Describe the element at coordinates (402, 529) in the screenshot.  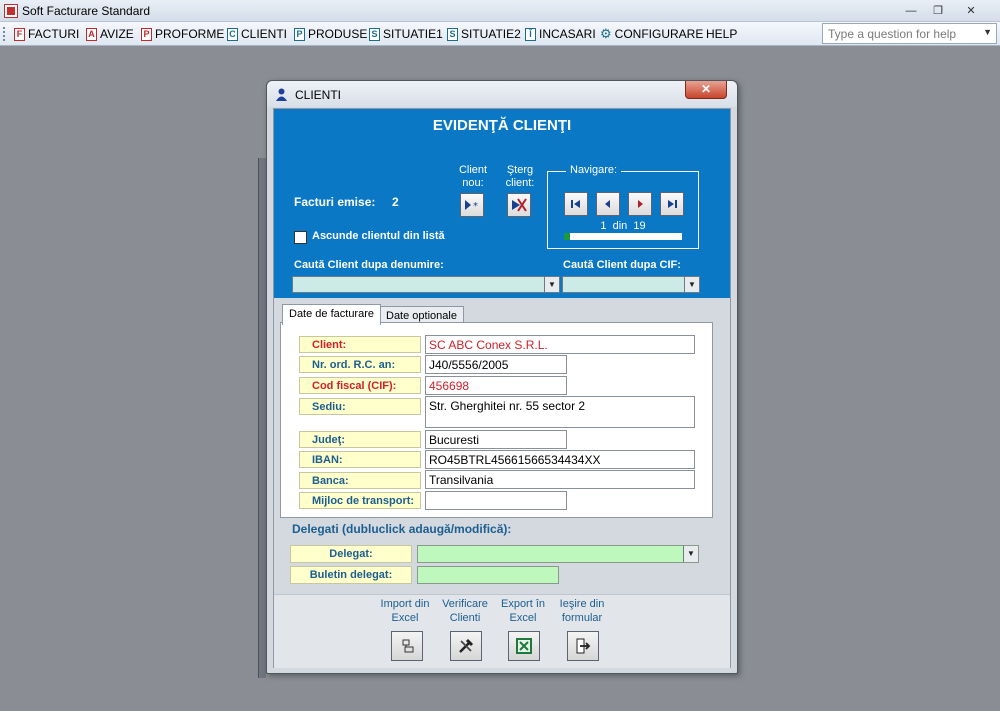
I see `delegates-title: Delegati (dubluclick adaugă/modifică):` at that location.